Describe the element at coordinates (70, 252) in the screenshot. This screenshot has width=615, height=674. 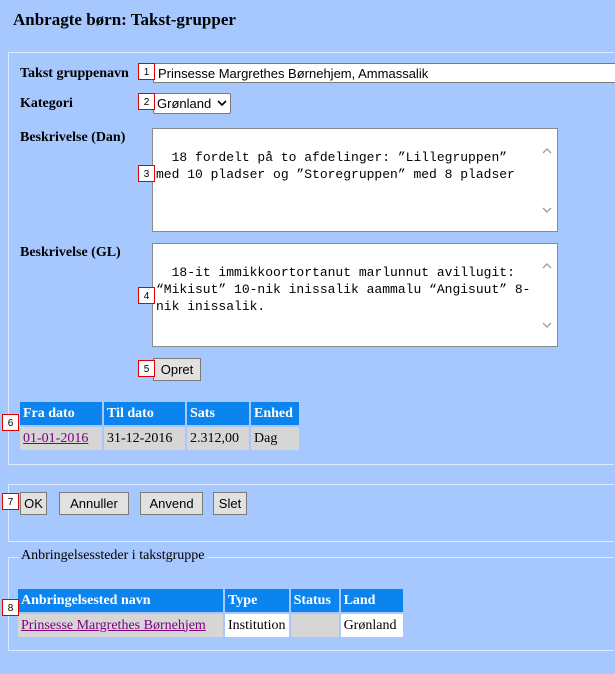
I see `desc-gl-label: Beskrivelse (GL)` at that location.